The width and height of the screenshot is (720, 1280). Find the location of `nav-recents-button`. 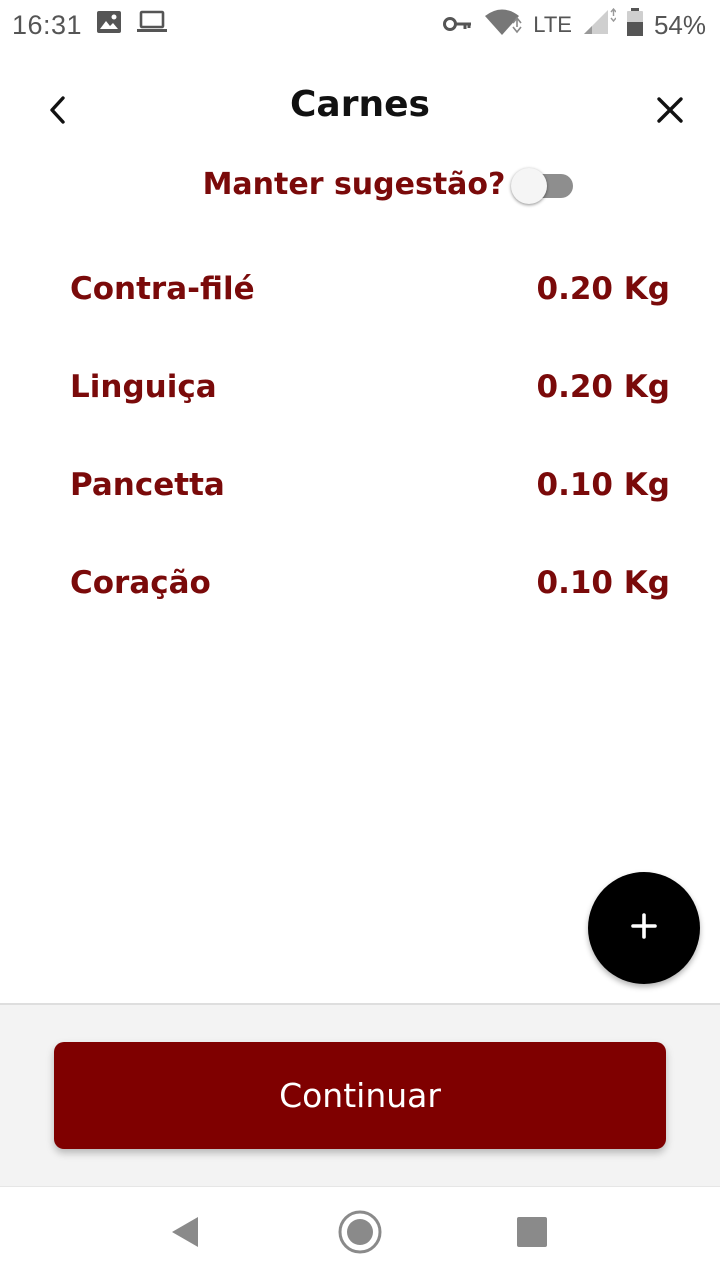

nav-recents-button is located at coordinates (532, 1234).